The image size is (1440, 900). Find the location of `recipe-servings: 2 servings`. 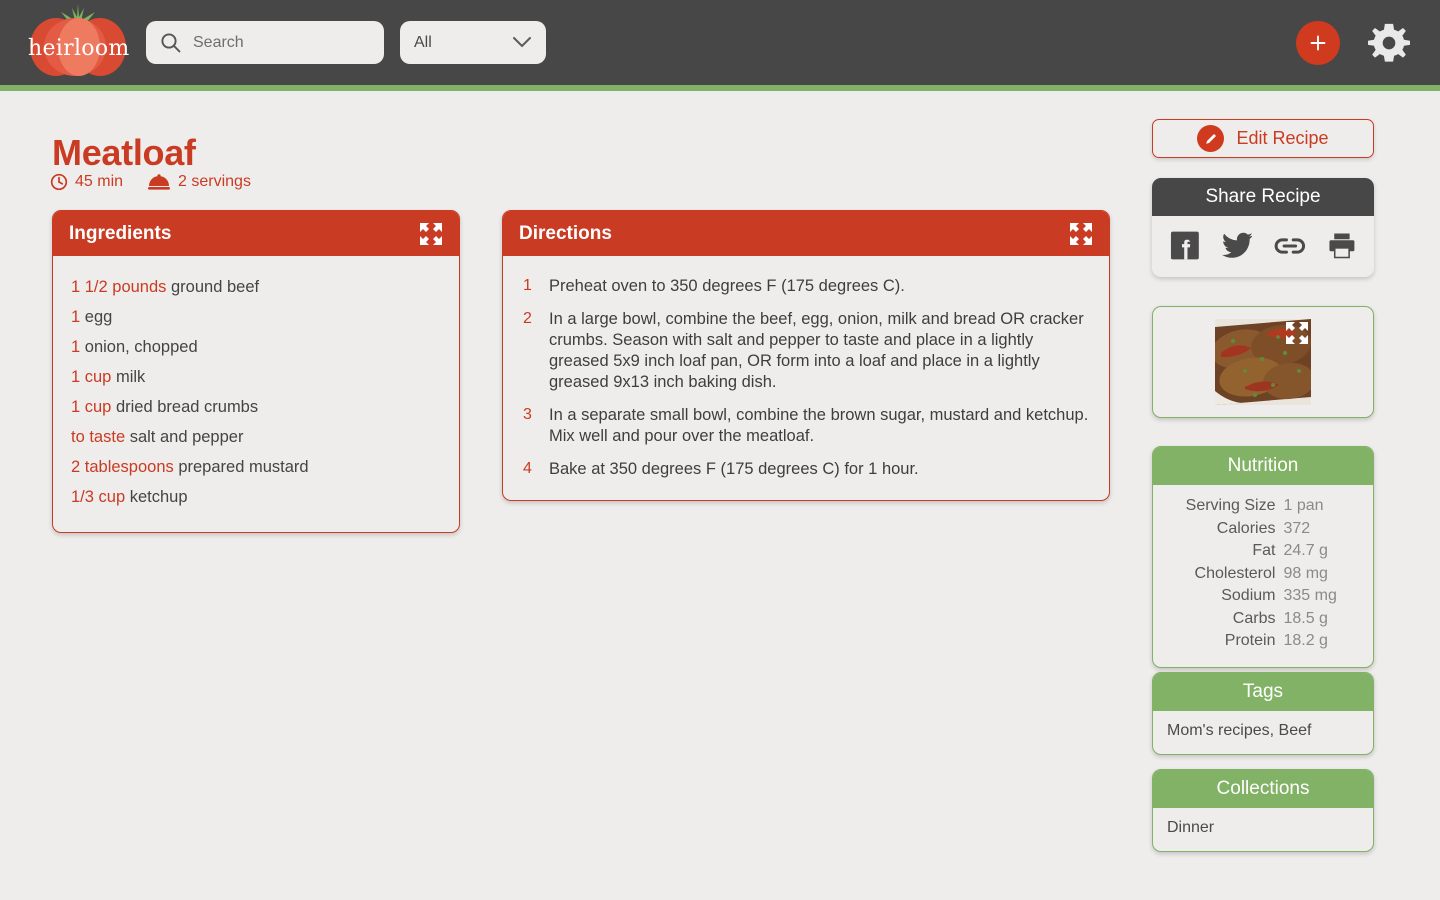

recipe-servings: 2 servings is located at coordinates (199, 182).